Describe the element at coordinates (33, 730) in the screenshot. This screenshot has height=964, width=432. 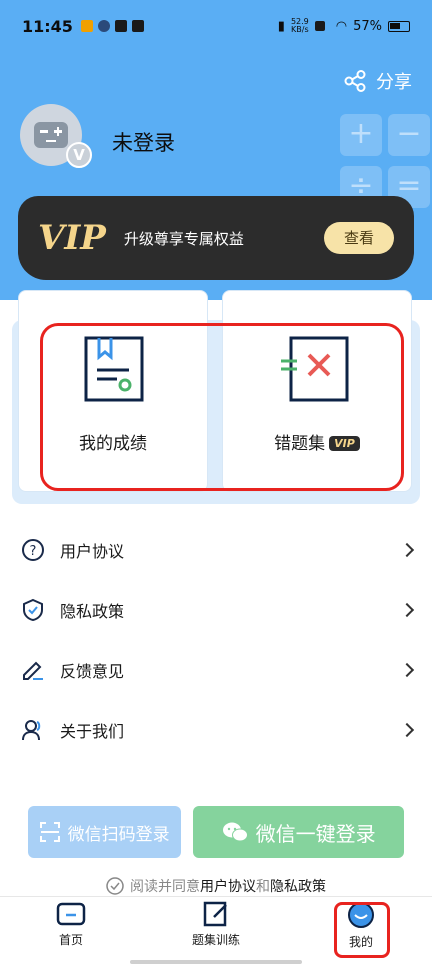
I see `users-icon` at that location.